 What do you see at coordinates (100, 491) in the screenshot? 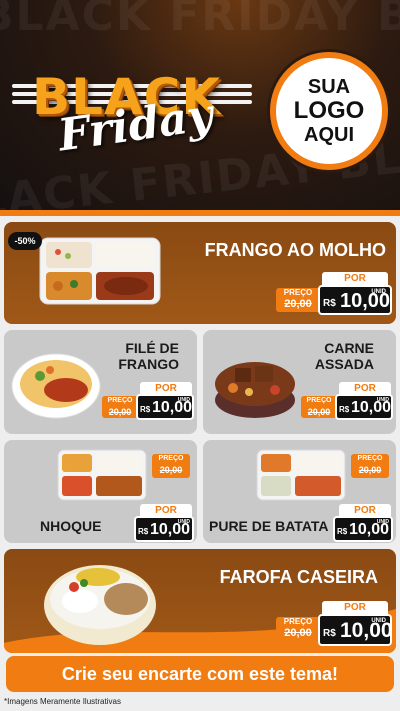
I see `product-card-nhoque: NHOQUE PREÇO 20,00 POR R$ 10,00 UNID` at bounding box center [100, 491].